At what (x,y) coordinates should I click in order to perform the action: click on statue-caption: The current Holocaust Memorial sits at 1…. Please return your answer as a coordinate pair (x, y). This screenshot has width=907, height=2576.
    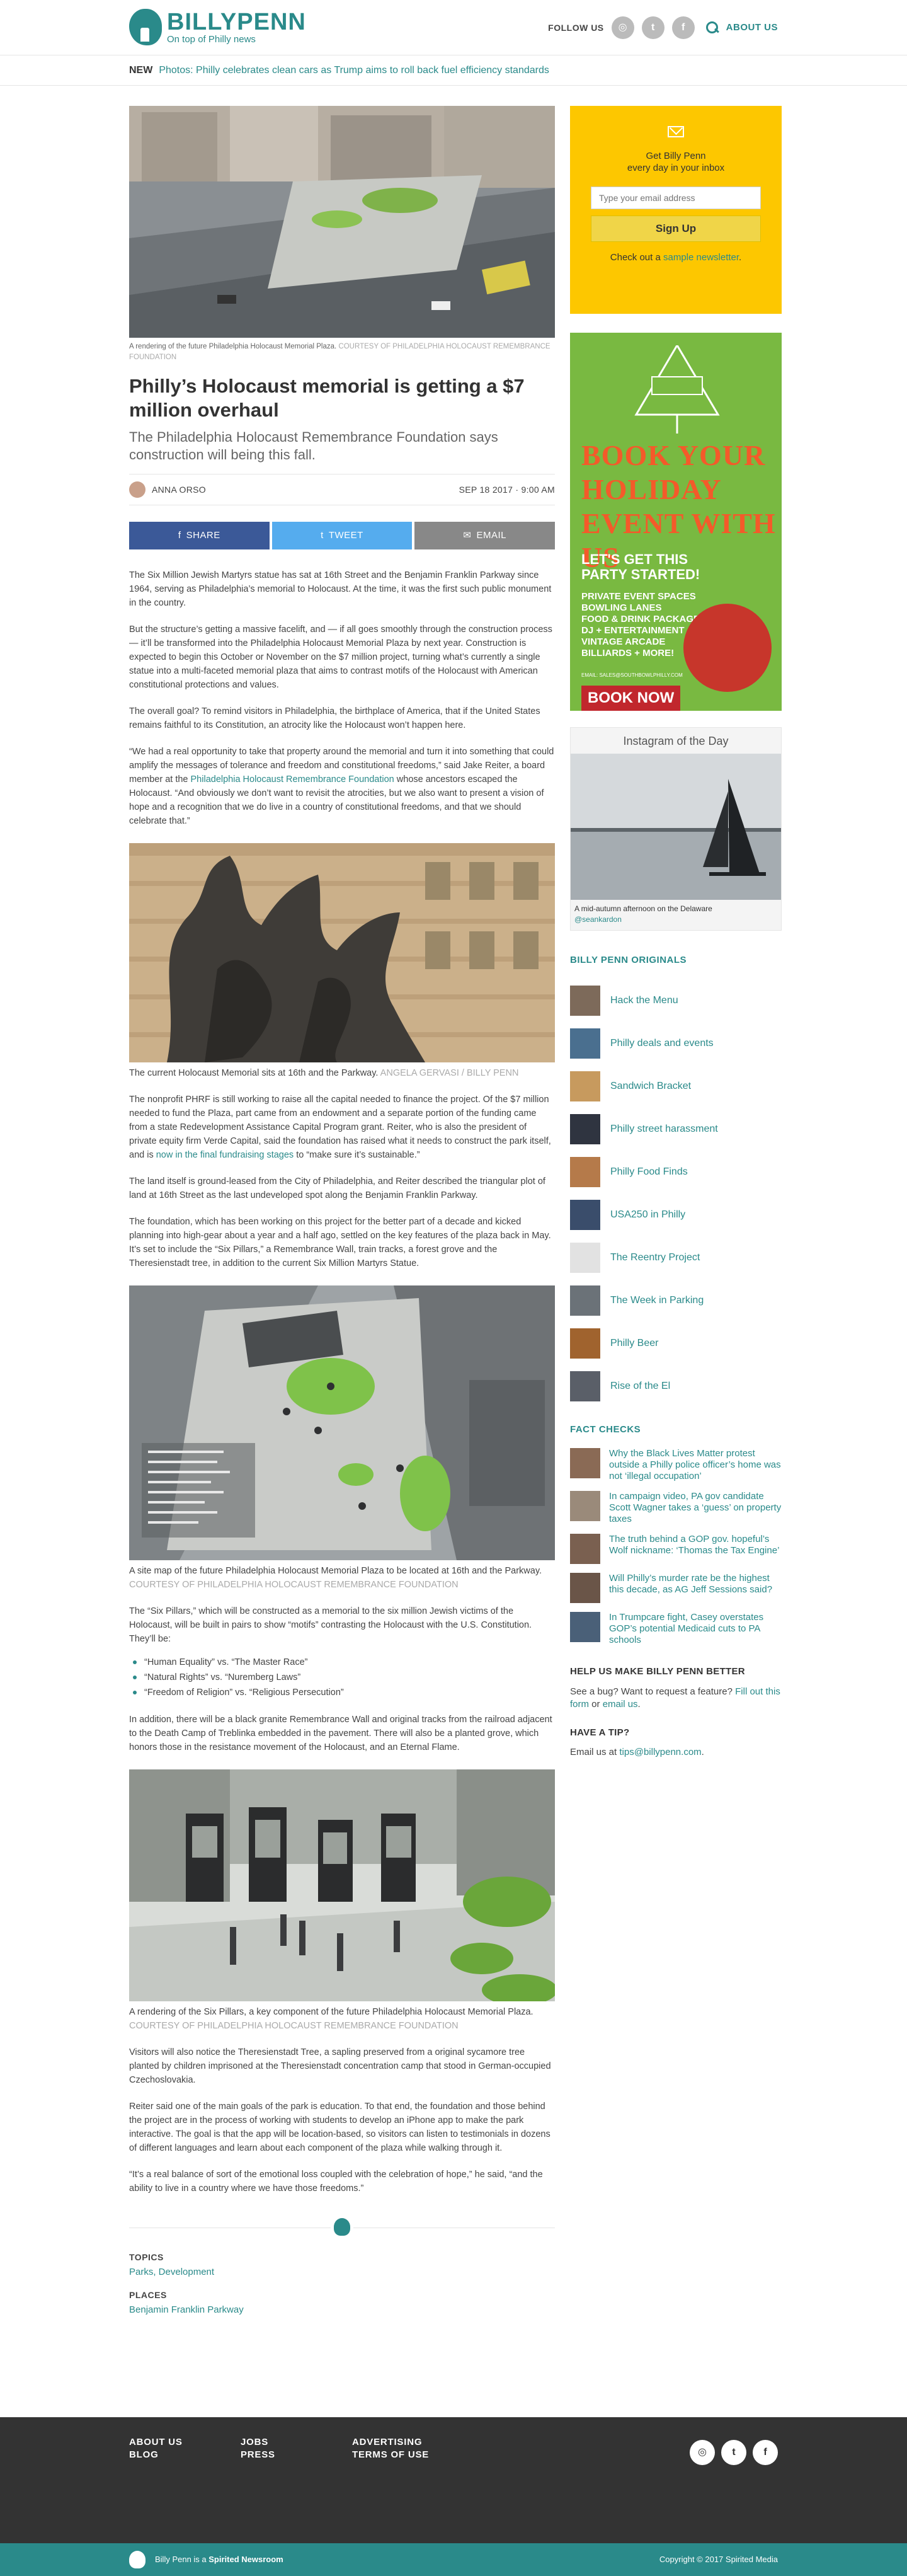
    Looking at the image, I should click on (254, 1073).